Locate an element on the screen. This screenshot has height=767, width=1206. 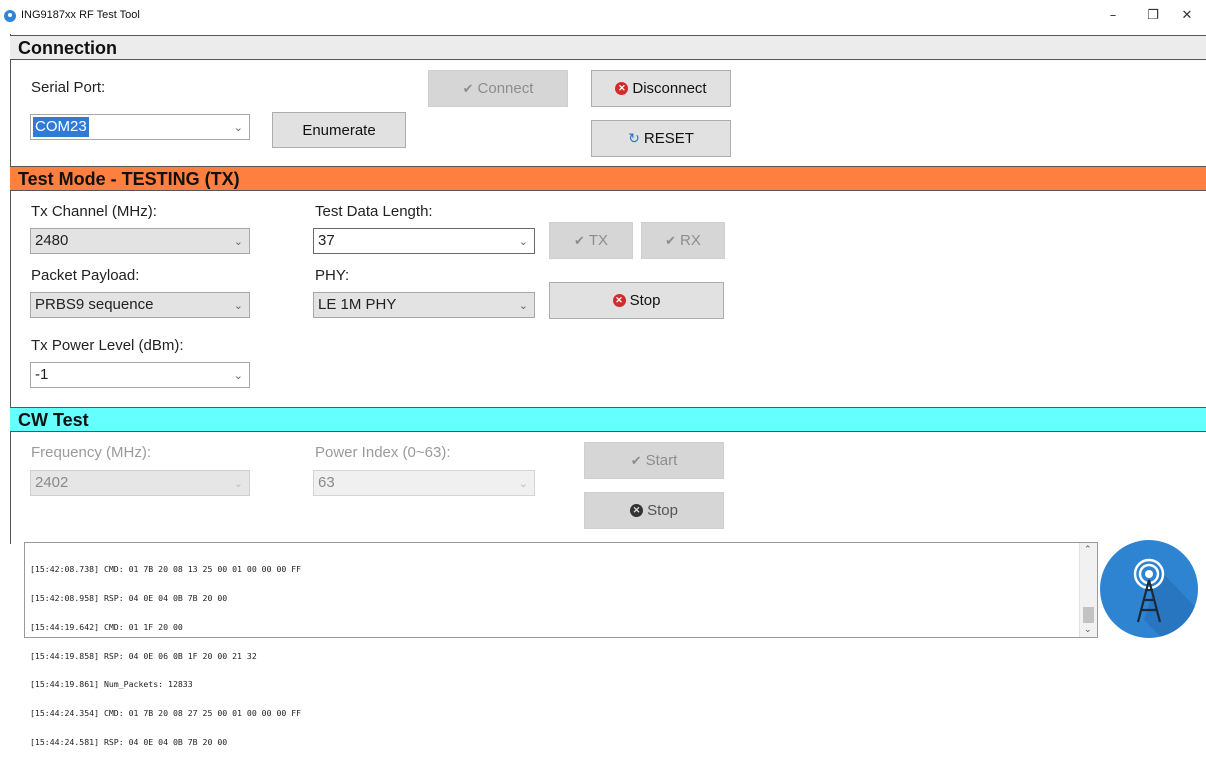
scroll-thumb is located at coordinates (1088, 615).